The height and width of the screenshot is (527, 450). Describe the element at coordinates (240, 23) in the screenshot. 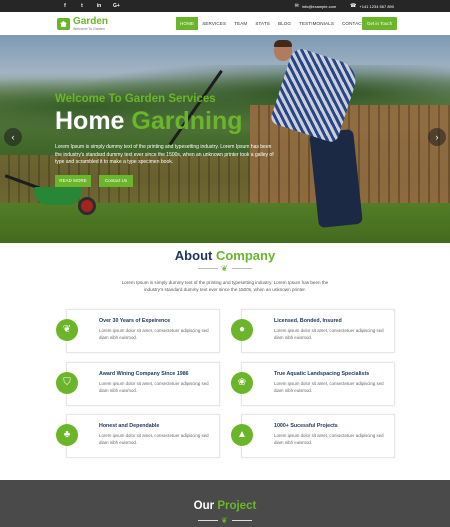

I see `menu-item-team: TEAM` at that location.